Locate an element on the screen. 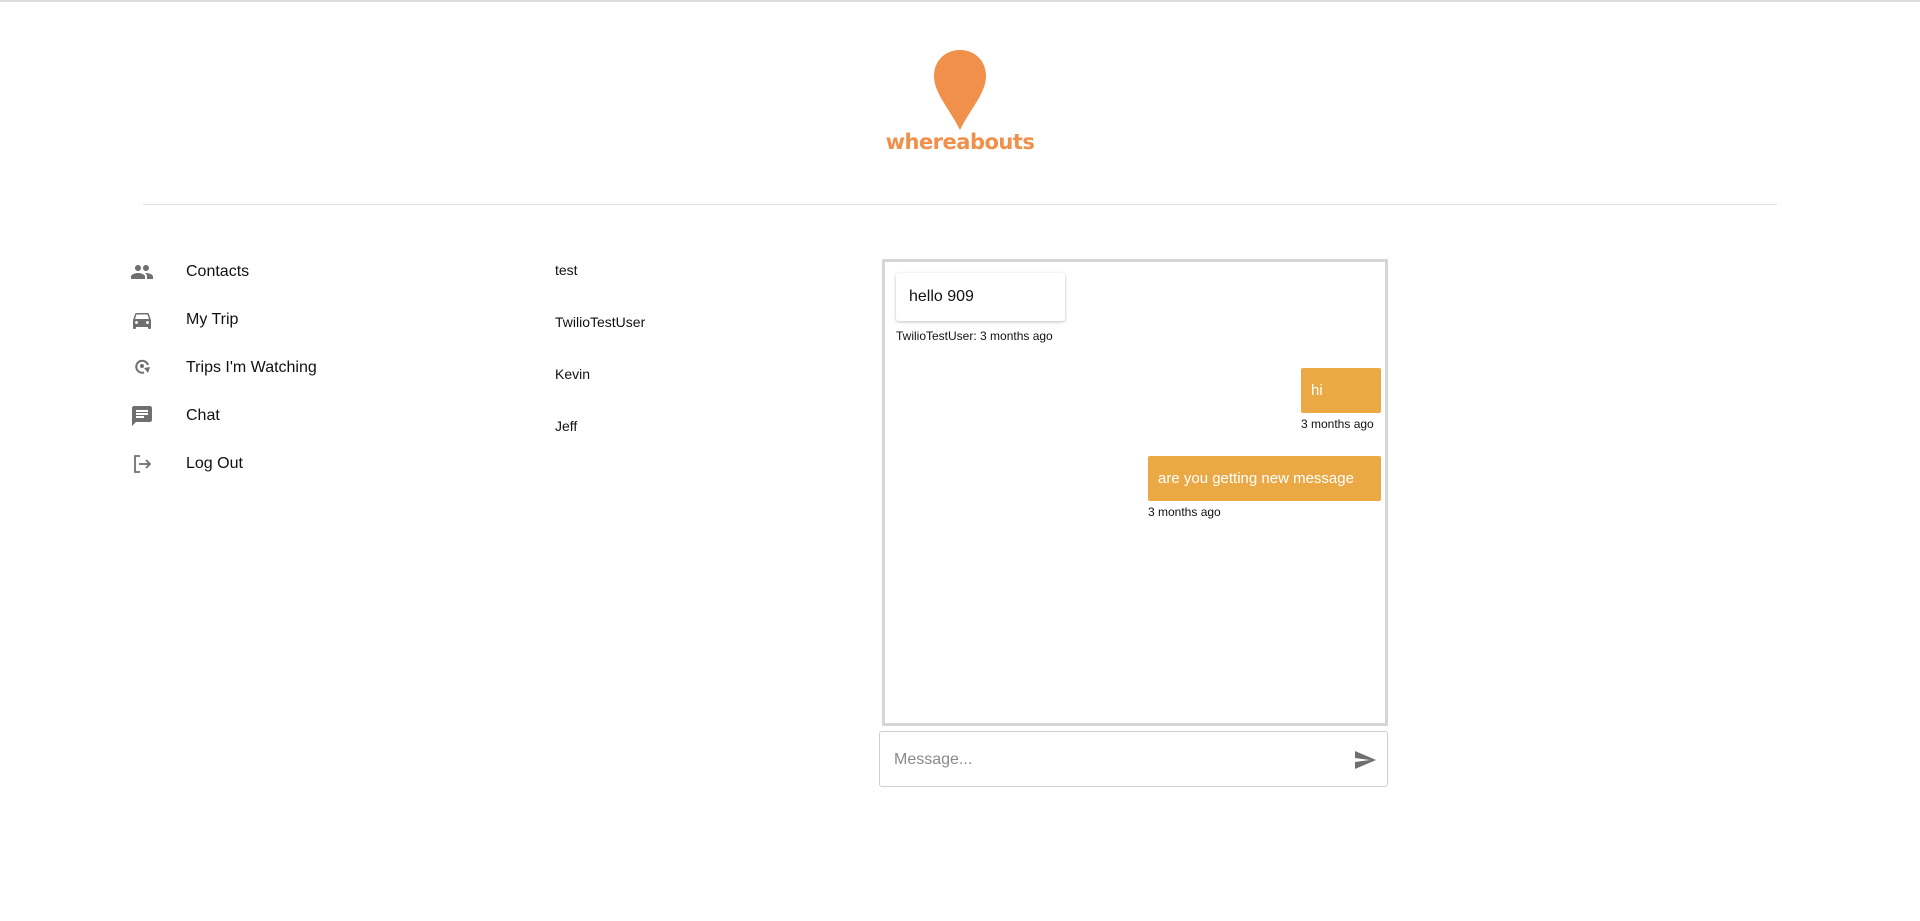 This screenshot has height=921, width=1920. outgoing-message-bubble: are you getting new message is located at coordinates (1264, 478).